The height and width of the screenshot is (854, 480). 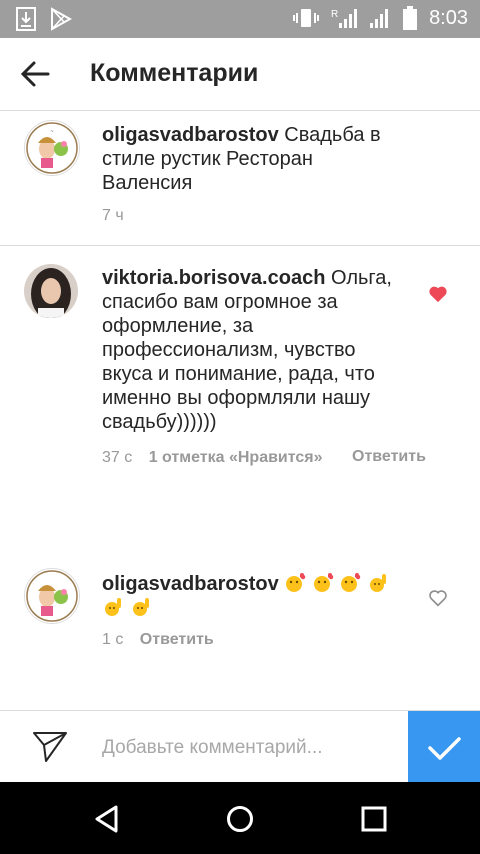 I want to click on direct-send-icon, so click(x=50, y=747).